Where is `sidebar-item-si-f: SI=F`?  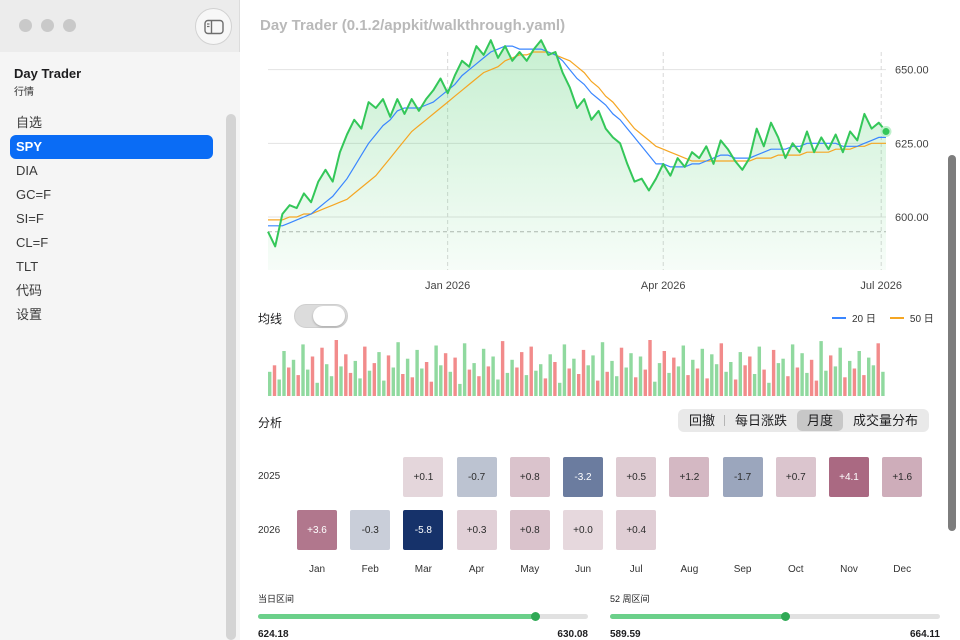 sidebar-item-si-f: SI=F is located at coordinates (111, 219).